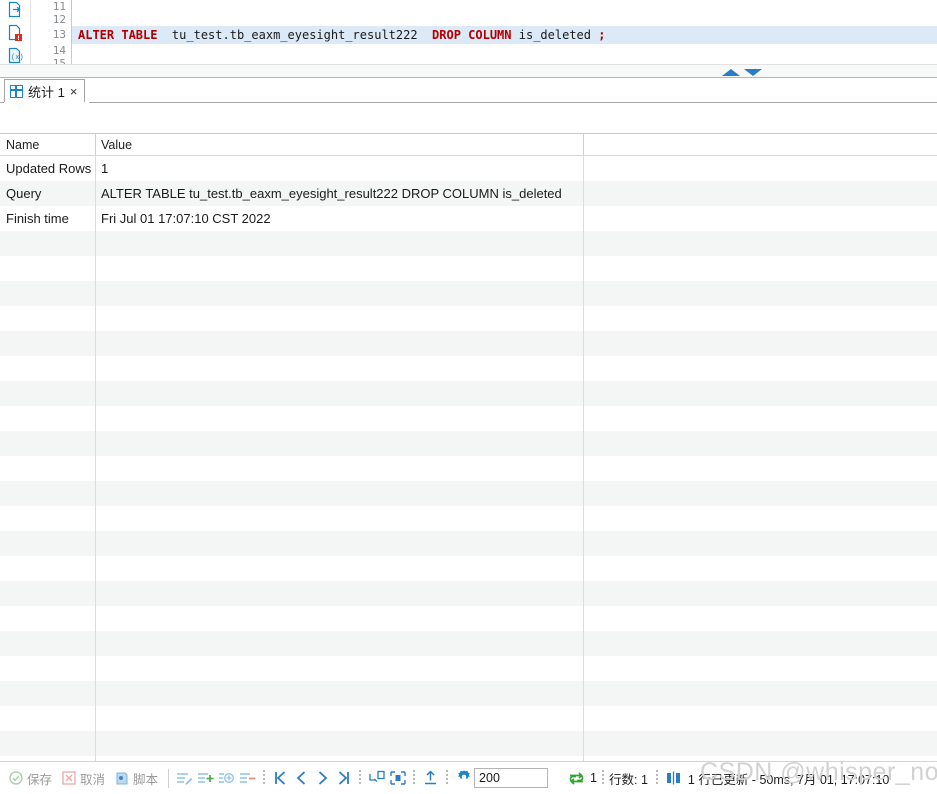  Describe the element at coordinates (247, 778) in the screenshot. I see `delete-row-icon` at that location.